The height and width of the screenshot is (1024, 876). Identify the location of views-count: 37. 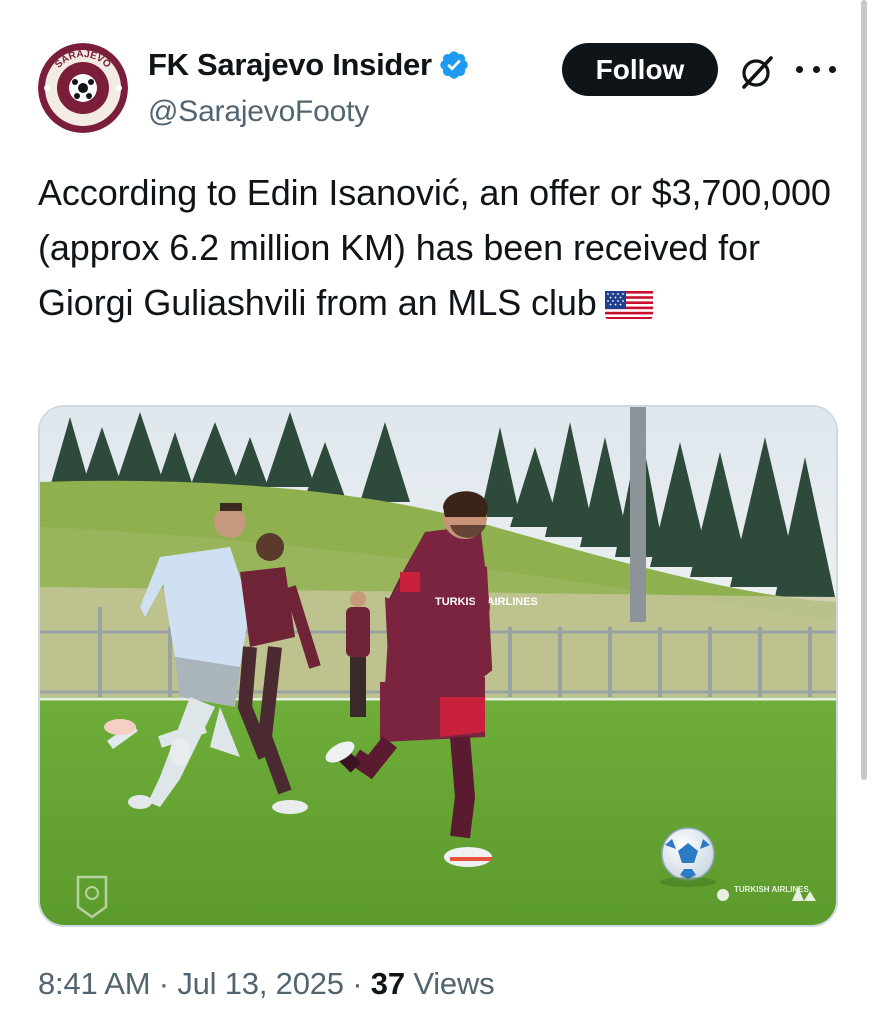
(388, 983).